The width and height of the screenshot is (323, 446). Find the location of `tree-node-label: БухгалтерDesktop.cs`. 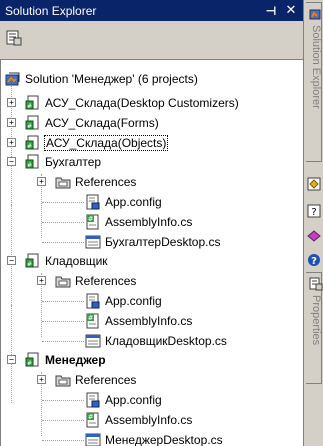

tree-node-label: БухгалтерDesktop.cs is located at coordinates (163, 242).